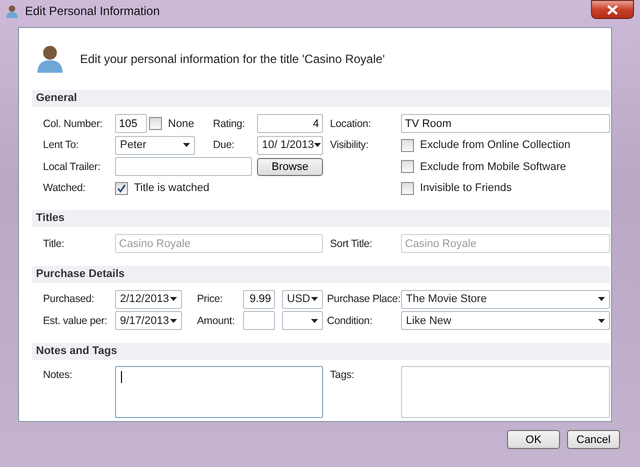 The height and width of the screenshot is (467, 640). Describe the element at coordinates (493, 166) in the screenshot. I see `checkbox-label: Exclude from Mobile Software` at that location.